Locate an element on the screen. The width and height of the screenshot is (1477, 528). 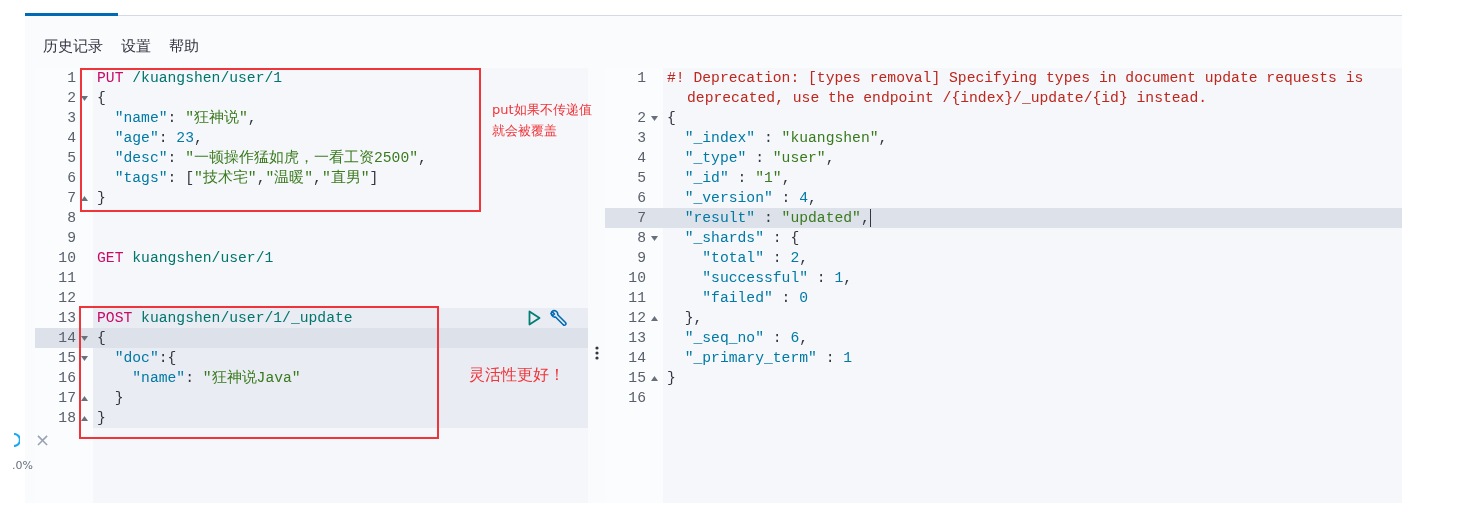
code-line: "doc":{ is located at coordinates (145, 358).